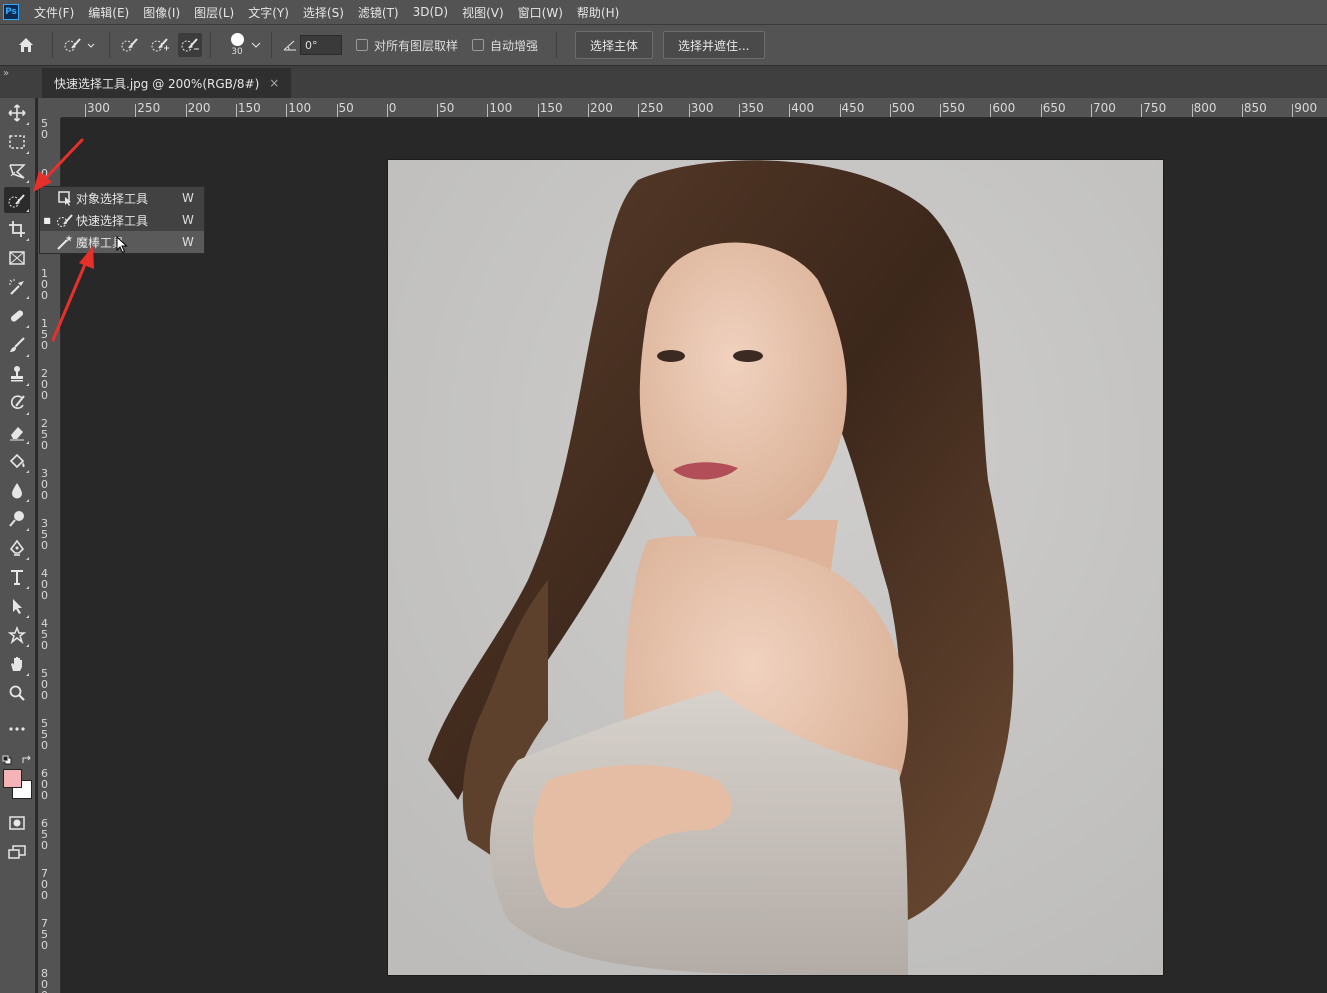 This screenshot has height=993, width=1327. Describe the element at coordinates (108, 12) in the screenshot. I see `menu-edit: 编辑(E)` at that location.